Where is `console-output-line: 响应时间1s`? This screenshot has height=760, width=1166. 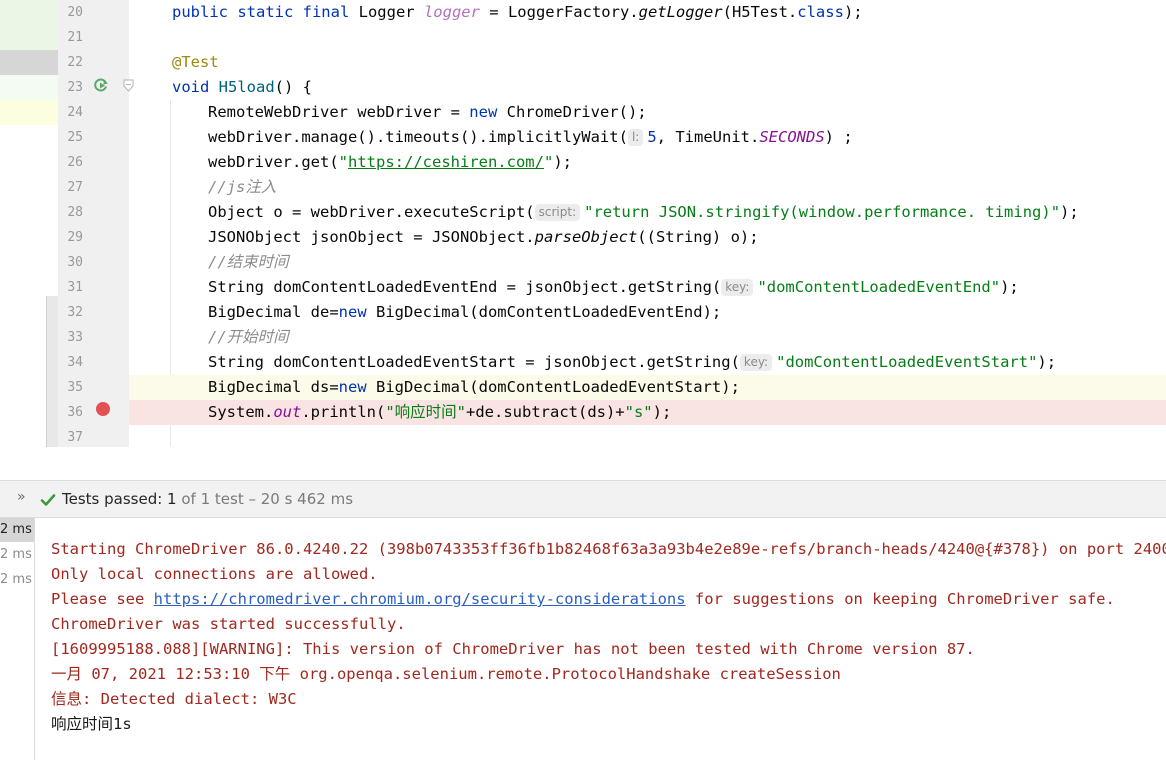 console-output-line: 响应时间1s is located at coordinates (91, 724).